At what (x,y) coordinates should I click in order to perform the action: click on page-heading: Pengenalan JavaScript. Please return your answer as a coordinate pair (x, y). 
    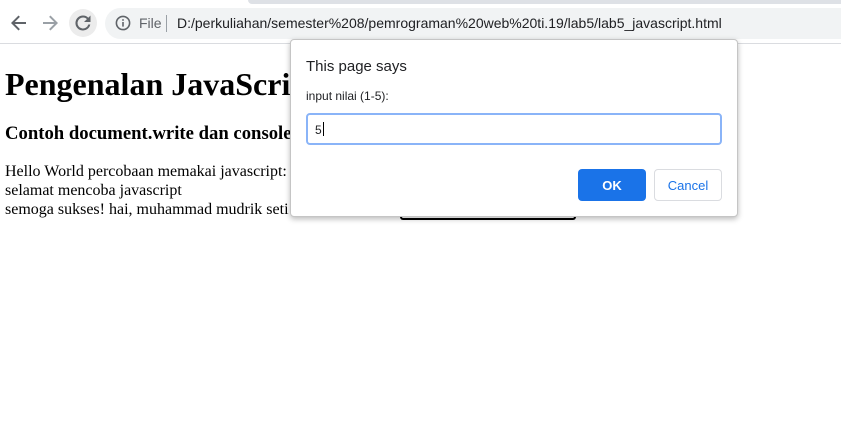
    Looking at the image, I should click on (162, 84).